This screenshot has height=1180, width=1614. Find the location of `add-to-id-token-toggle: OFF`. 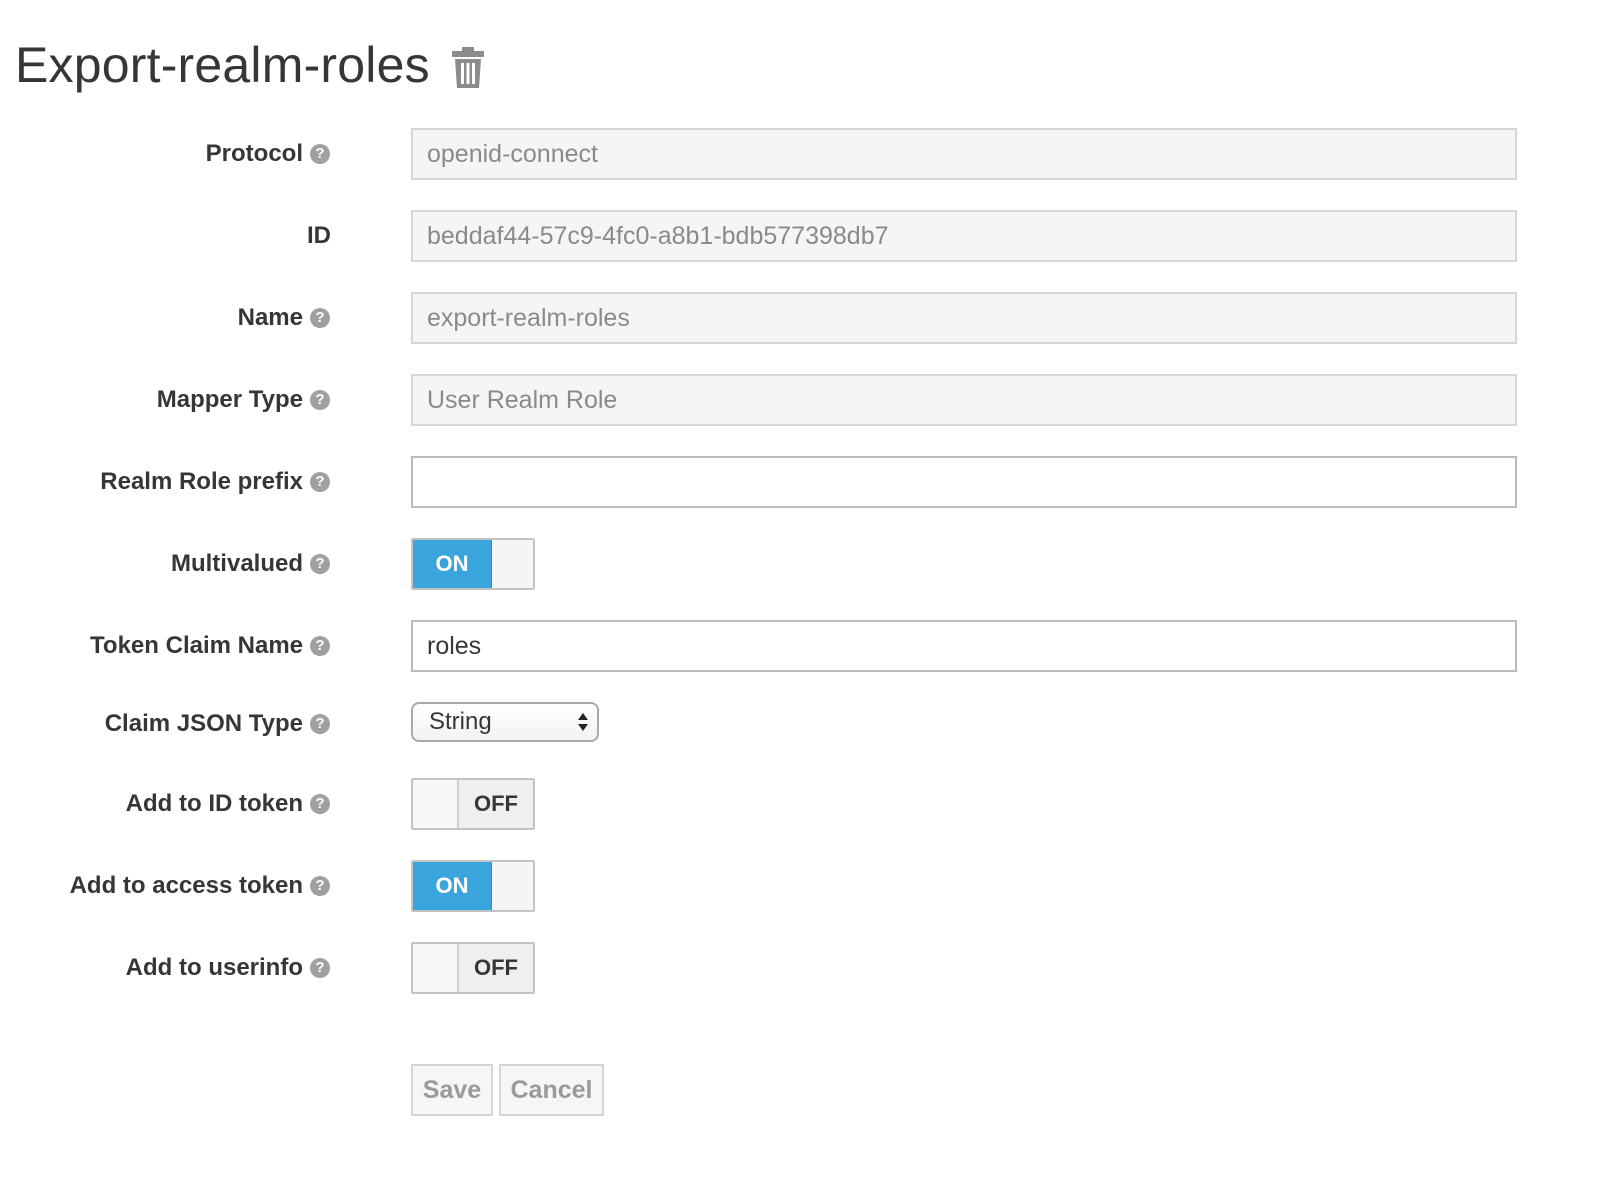

add-to-id-token-toggle: OFF is located at coordinates (473, 804).